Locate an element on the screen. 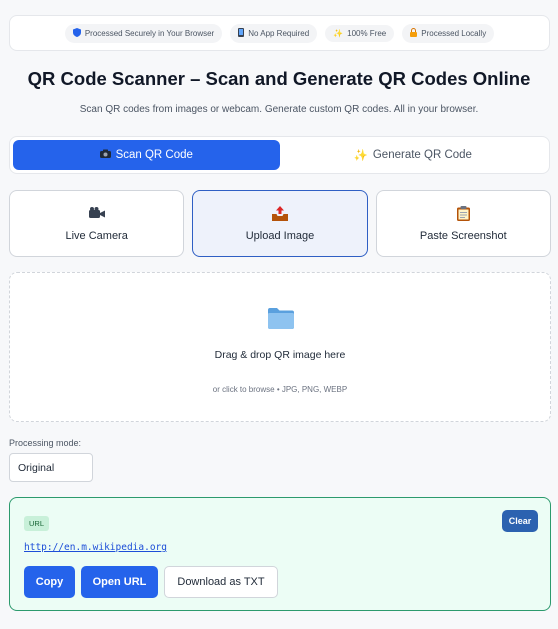  clipboard-icon is located at coordinates (463, 213).